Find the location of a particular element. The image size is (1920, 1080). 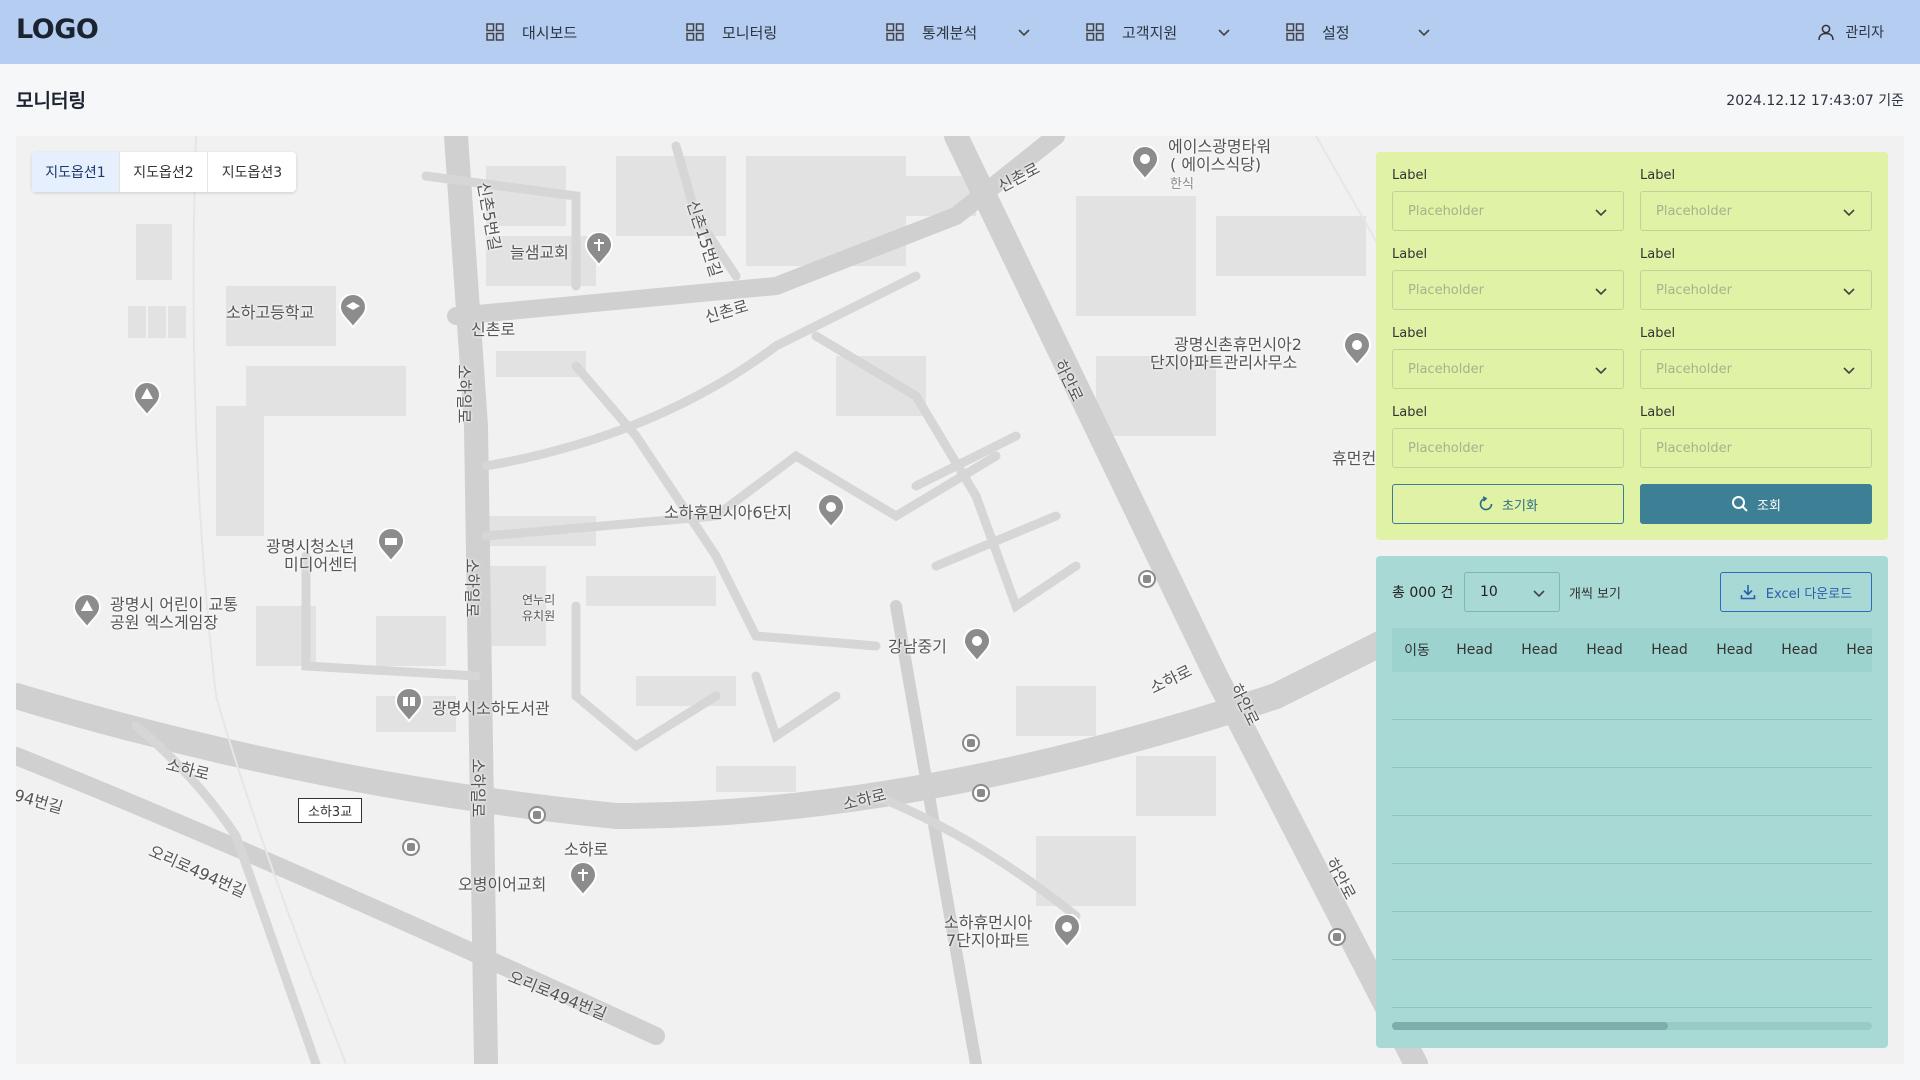

nav-item-label: 통계분석 is located at coordinates (950, 32).